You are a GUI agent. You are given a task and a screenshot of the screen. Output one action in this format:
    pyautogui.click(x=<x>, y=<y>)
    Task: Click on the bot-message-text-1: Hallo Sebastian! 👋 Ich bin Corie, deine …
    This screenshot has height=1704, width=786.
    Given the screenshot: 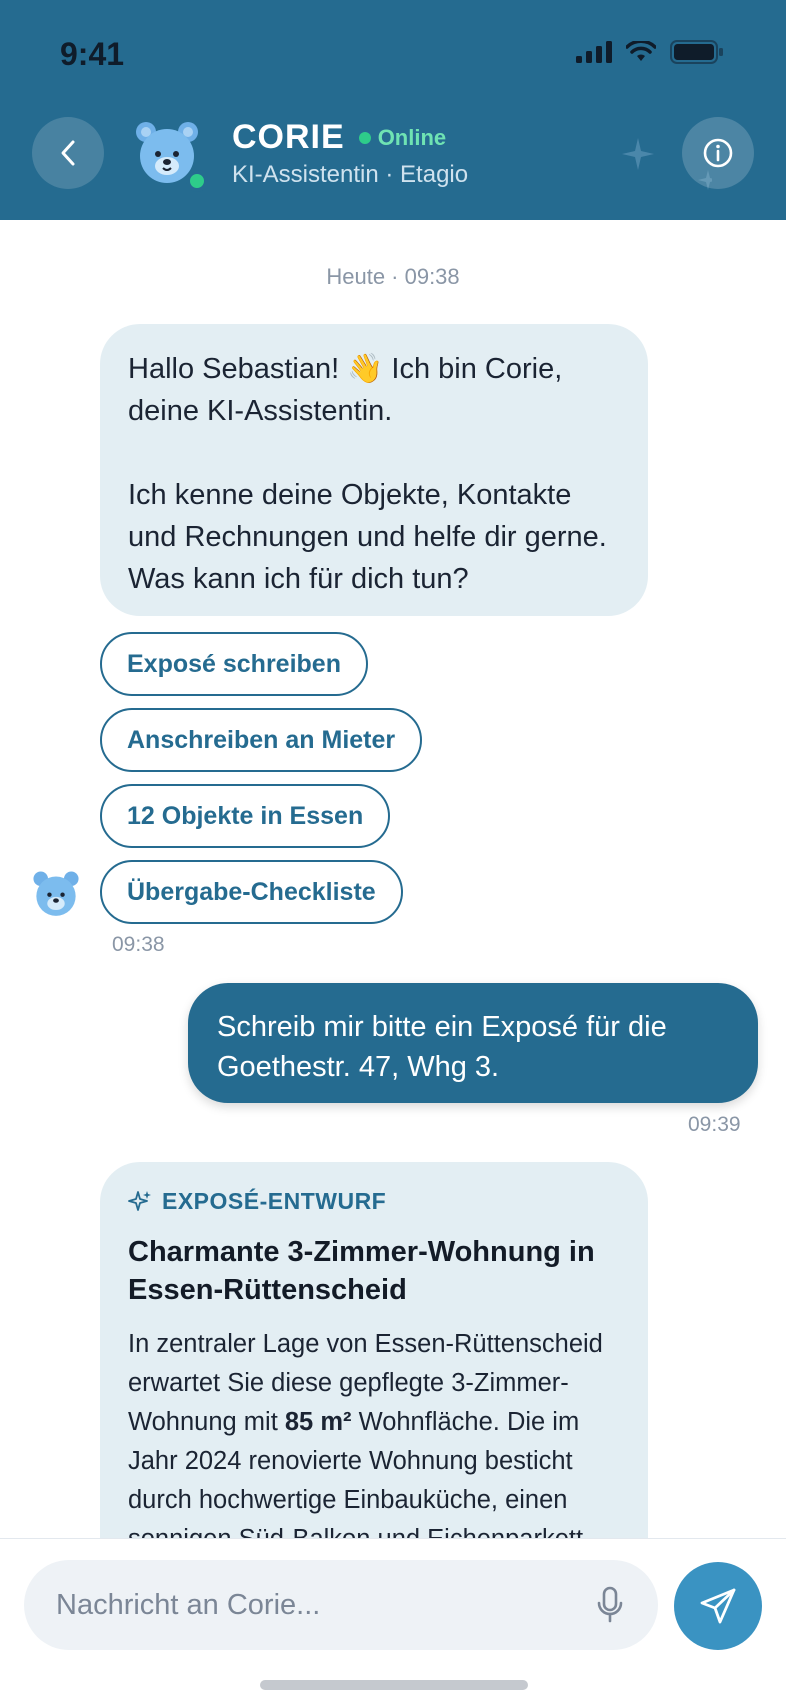 What is the action you would take?
    pyautogui.click(x=345, y=390)
    